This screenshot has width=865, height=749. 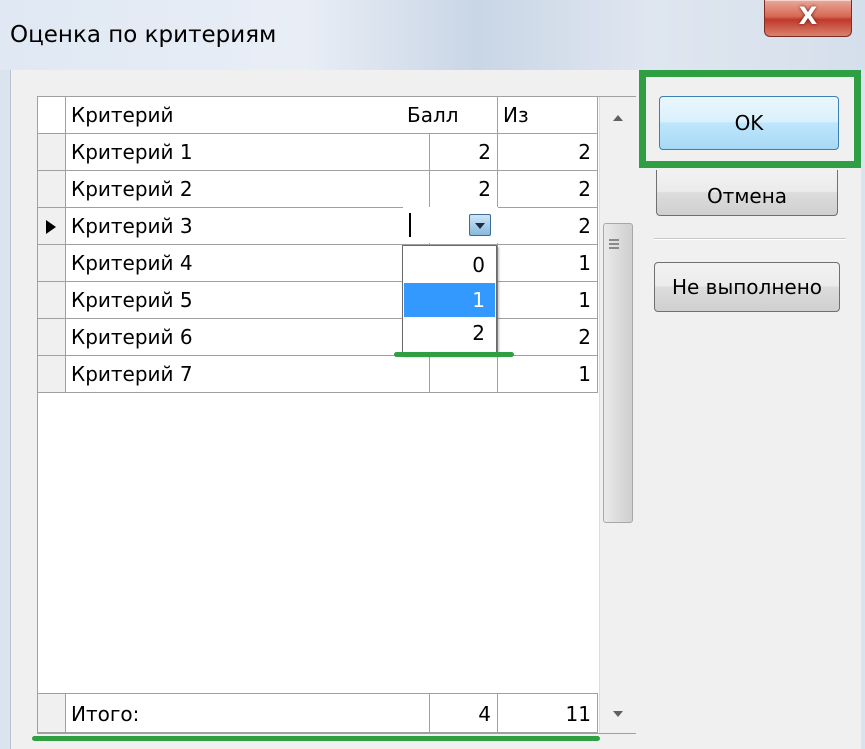 I want to click on cancel-button: Отмена, so click(x=747, y=193).